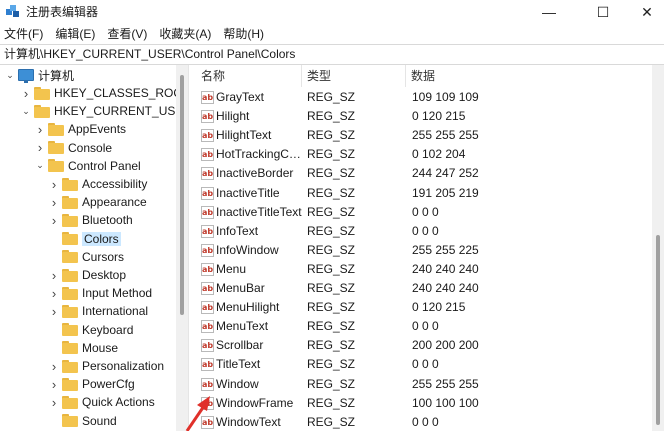  What do you see at coordinates (426, 173) in the screenshot?
I see `table-row: ab InactiveBorder REG_SZ 244 247 252` at bounding box center [426, 173].